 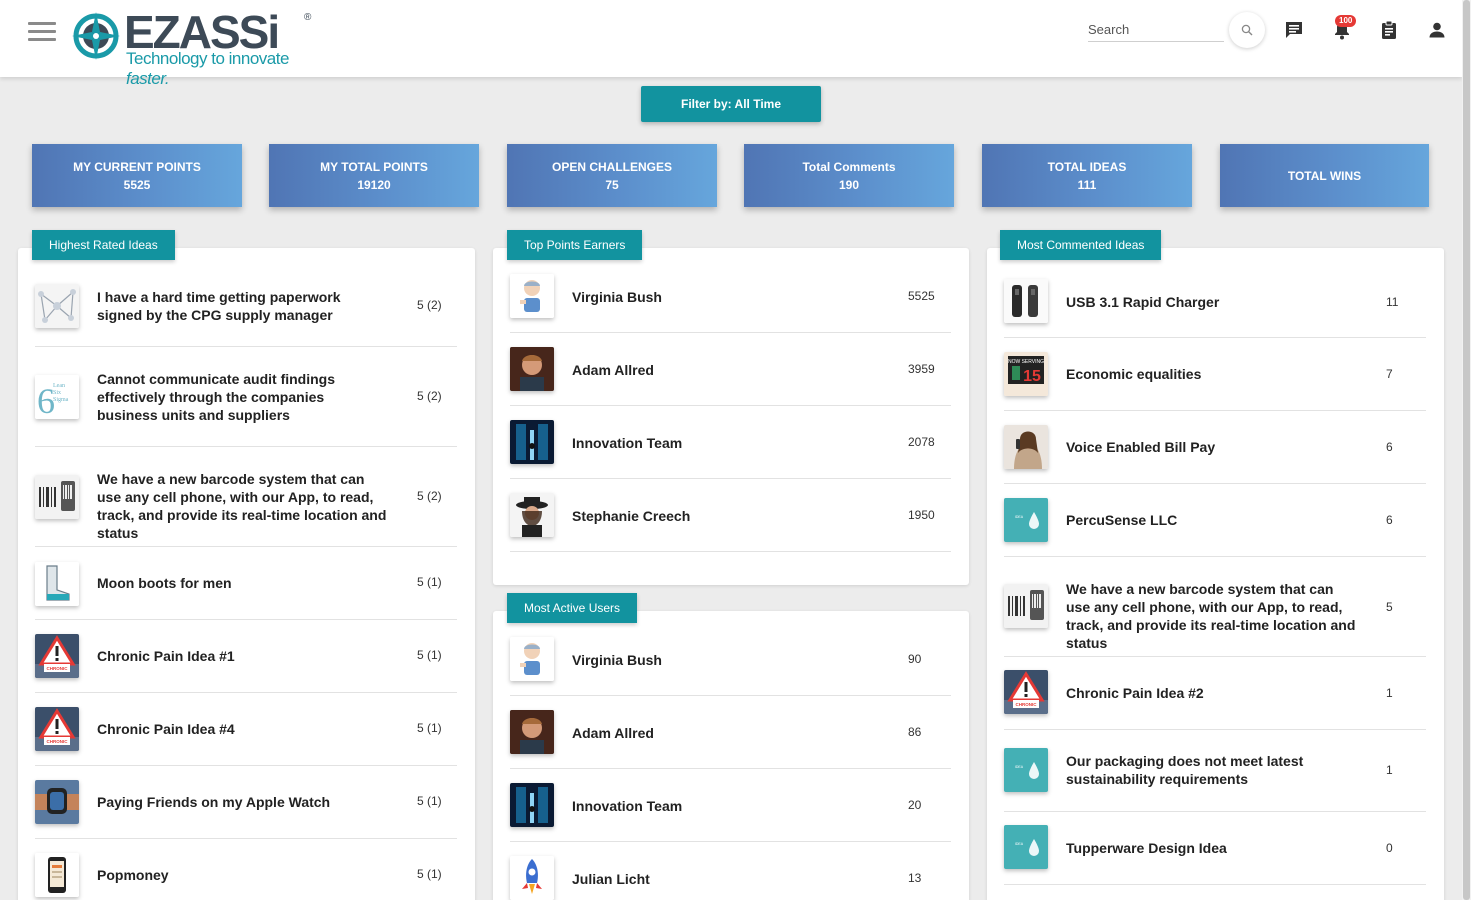 I want to click on user-row: Virginia Bush 90, so click(x=730, y=659).